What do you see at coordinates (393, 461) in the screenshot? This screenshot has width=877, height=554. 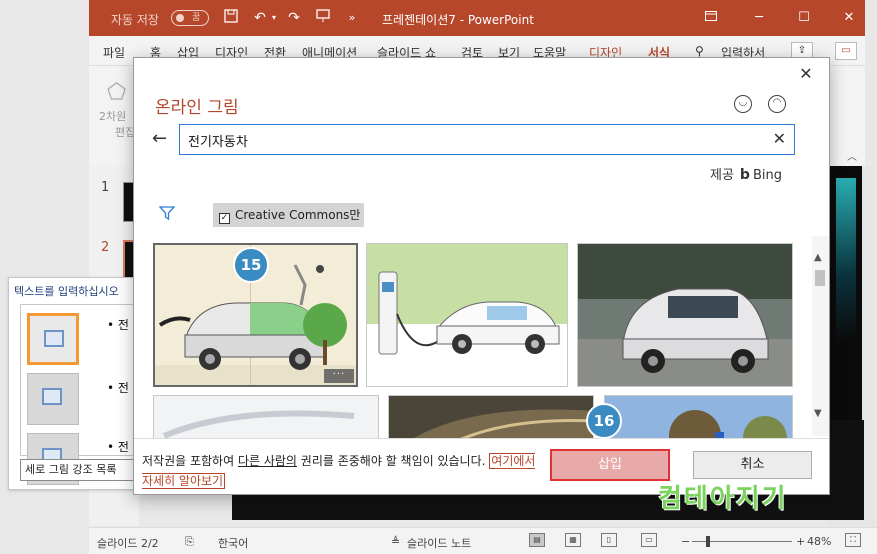 I see `copyright-text: 권리를 존중해야 할 책임이 있습니다.` at bounding box center [393, 461].